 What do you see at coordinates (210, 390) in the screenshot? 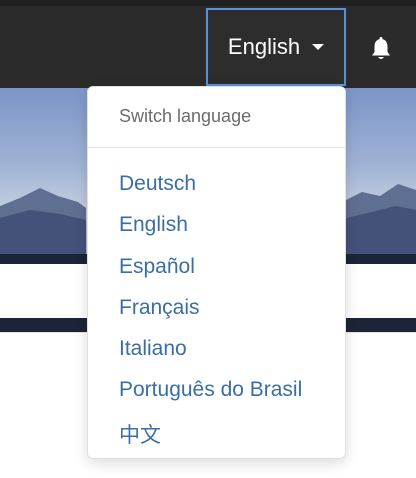
I see `language-option-portugues-brasil: Português do Brasil` at bounding box center [210, 390].